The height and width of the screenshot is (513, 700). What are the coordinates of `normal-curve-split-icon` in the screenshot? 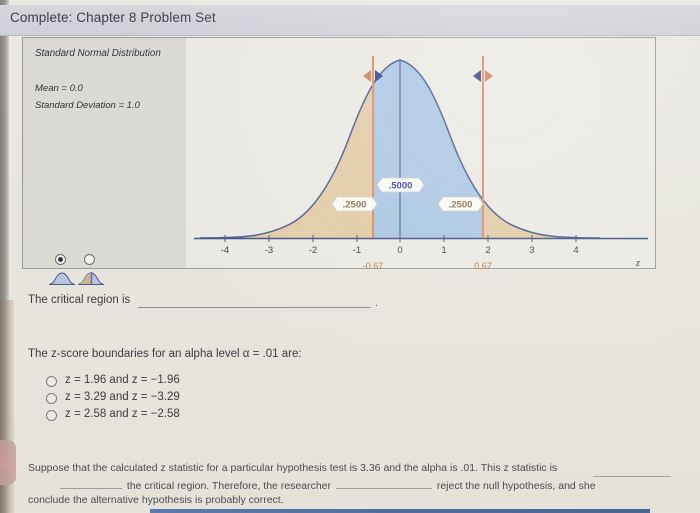 It's located at (91, 278).